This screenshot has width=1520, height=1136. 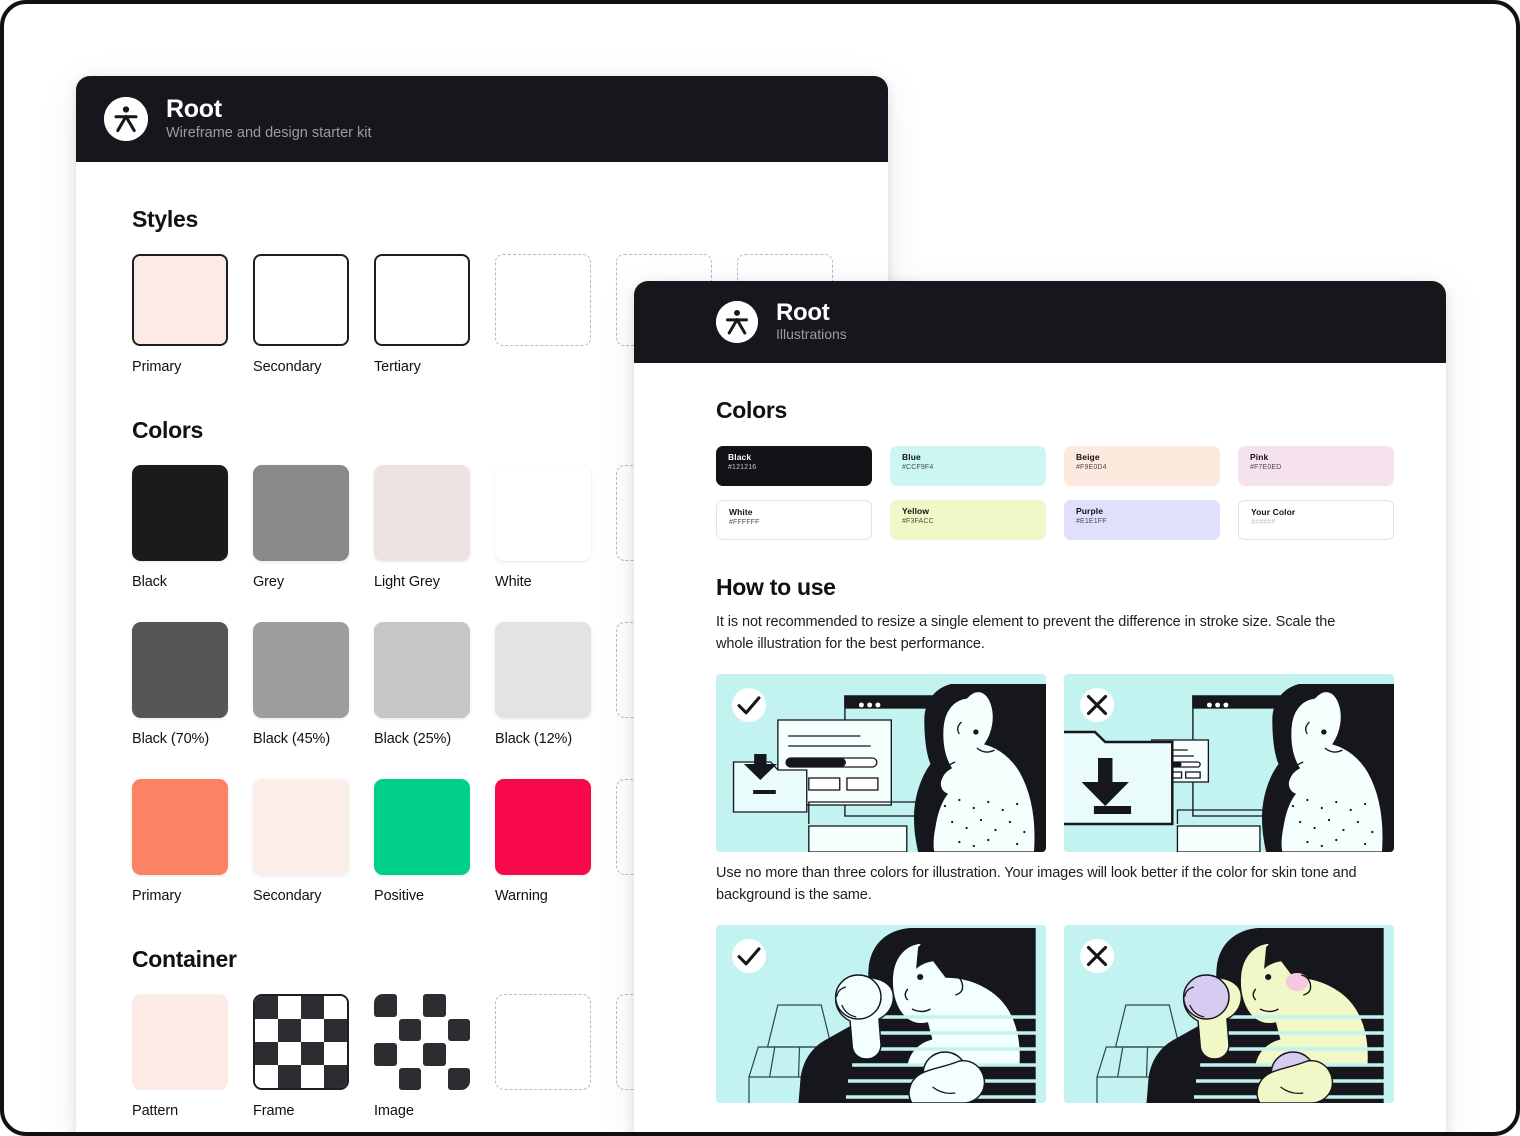 I want to click on color-chip-white: White #FFFFFF, so click(x=794, y=520).